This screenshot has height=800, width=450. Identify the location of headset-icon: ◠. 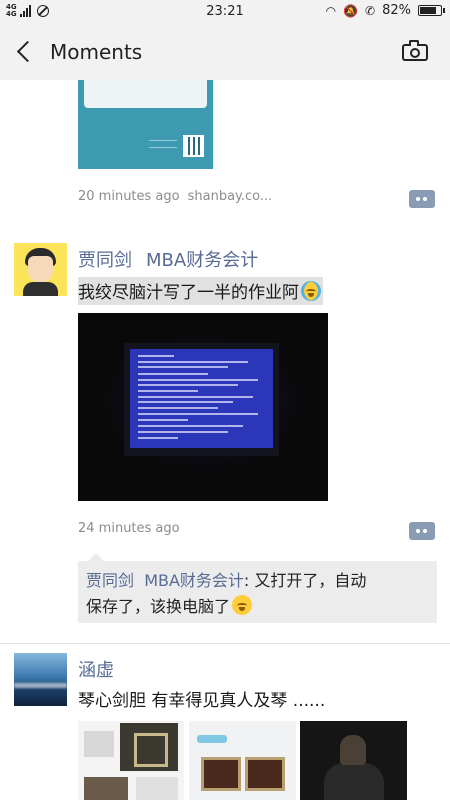
(331, 10).